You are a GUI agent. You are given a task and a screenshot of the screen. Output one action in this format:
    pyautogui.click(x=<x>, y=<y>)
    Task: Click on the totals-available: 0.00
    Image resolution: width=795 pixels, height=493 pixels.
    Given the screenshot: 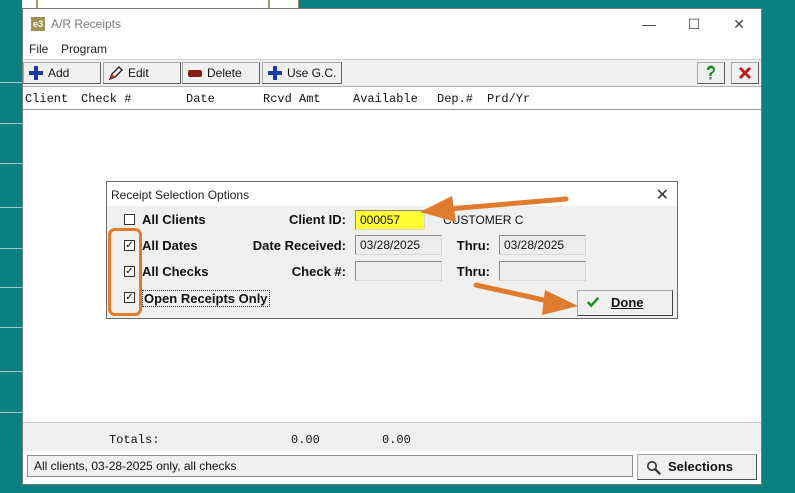 What is the action you would take?
    pyautogui.click(x=396, y=440)
    